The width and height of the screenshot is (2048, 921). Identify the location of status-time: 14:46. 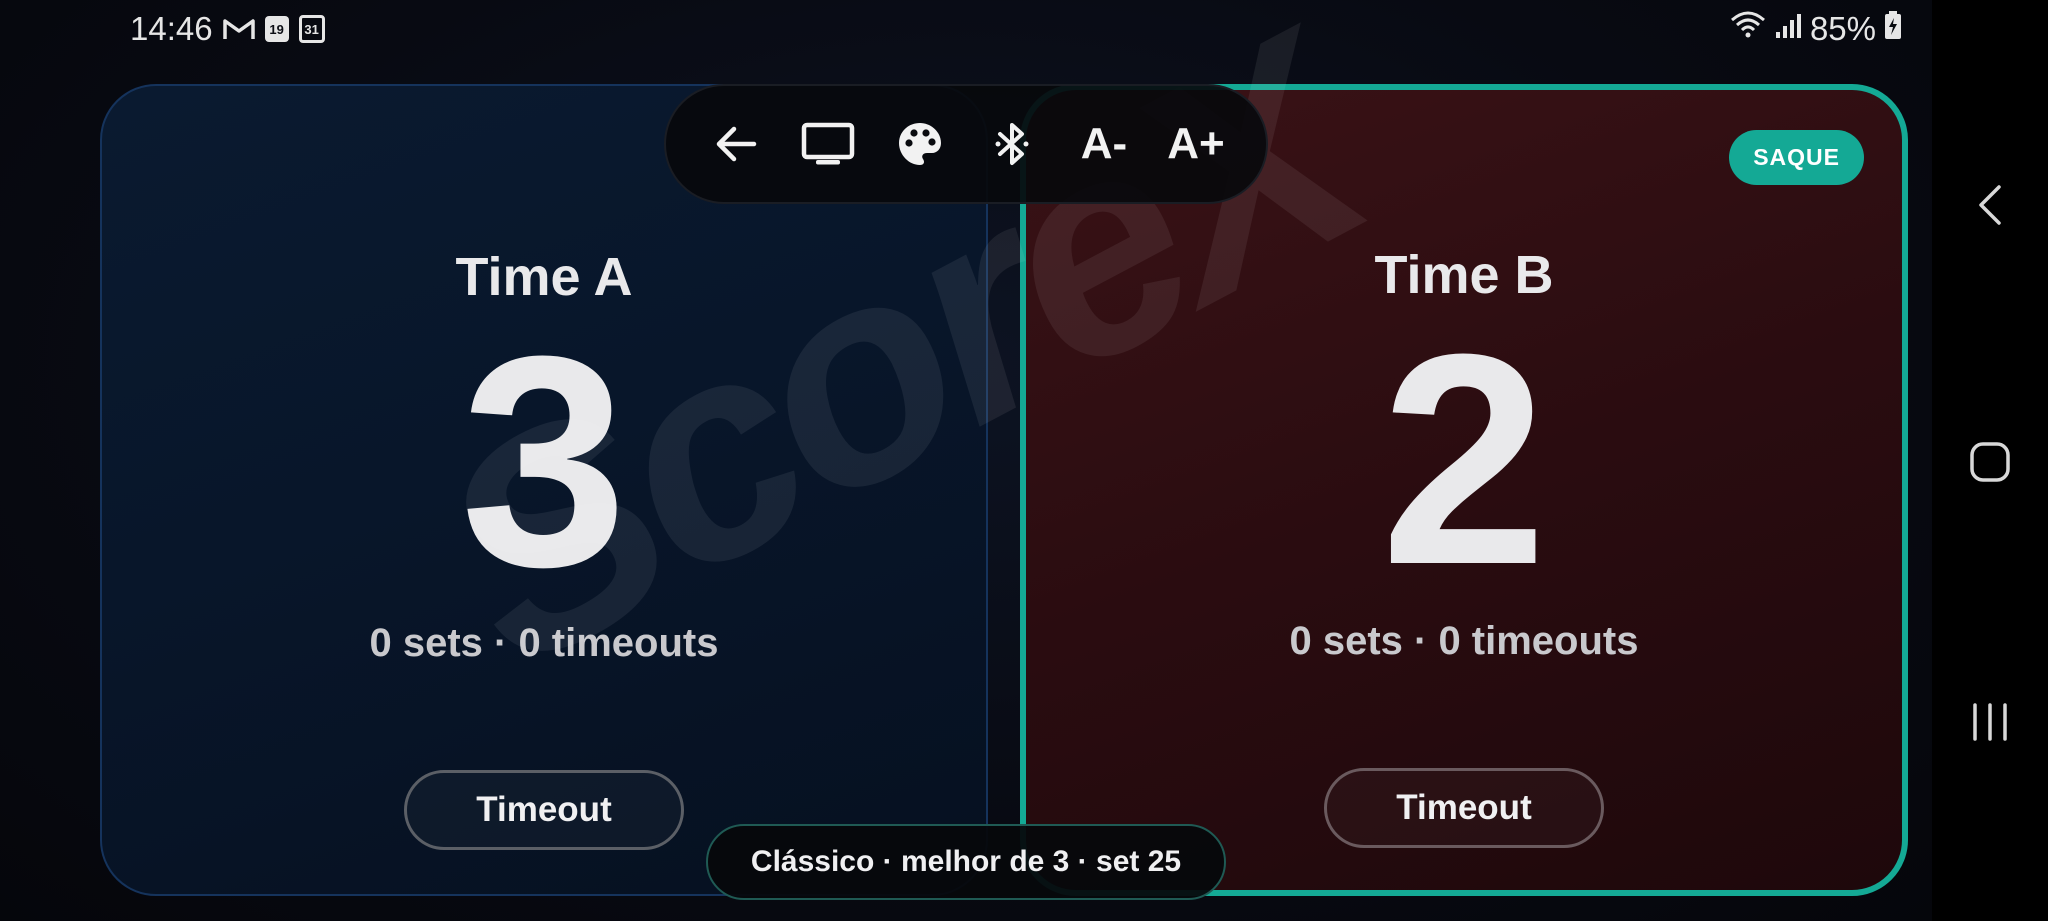
(171, 28).